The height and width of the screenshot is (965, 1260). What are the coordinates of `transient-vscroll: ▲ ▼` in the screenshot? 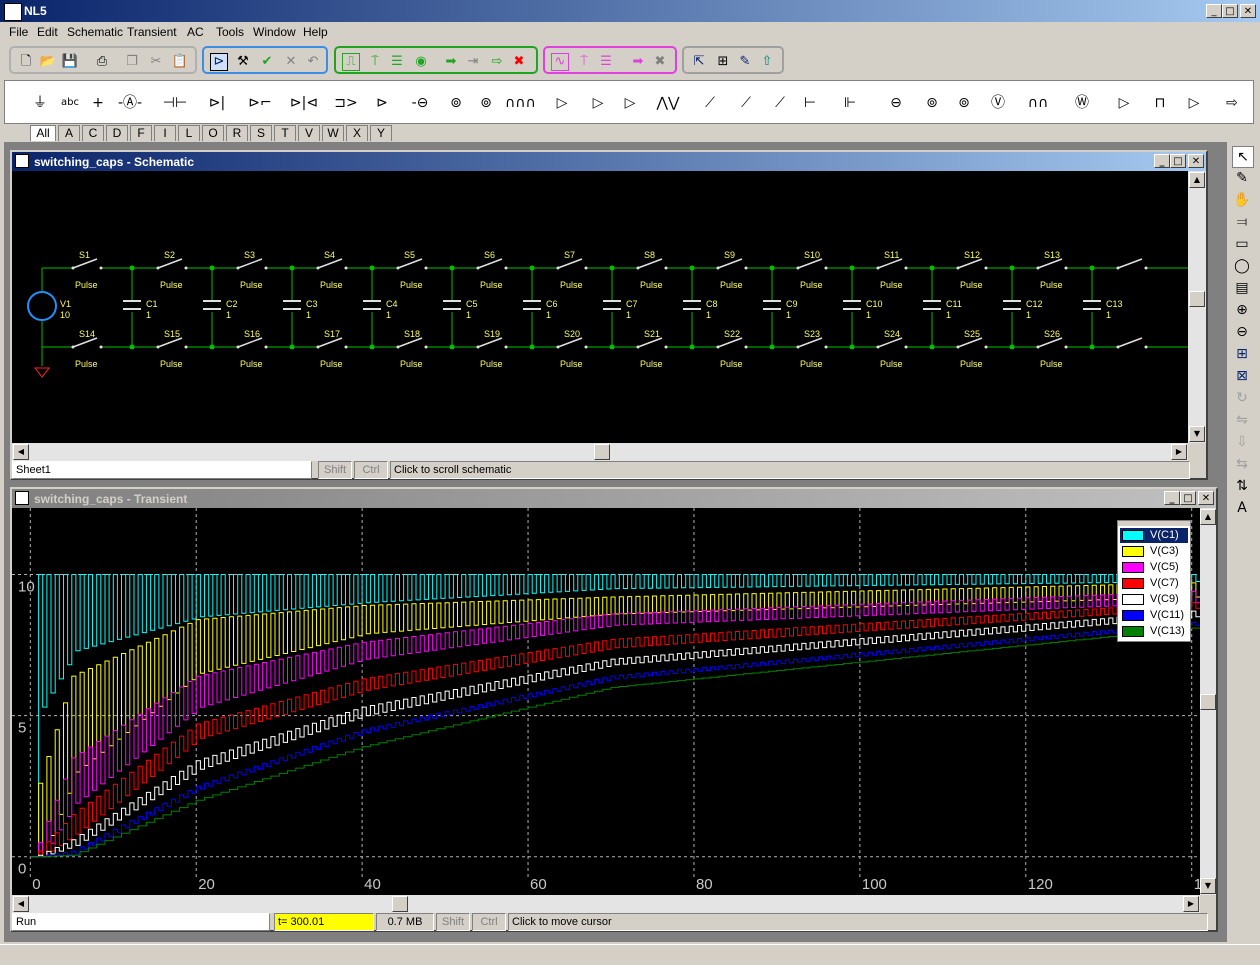 It's located at (1208, 701).